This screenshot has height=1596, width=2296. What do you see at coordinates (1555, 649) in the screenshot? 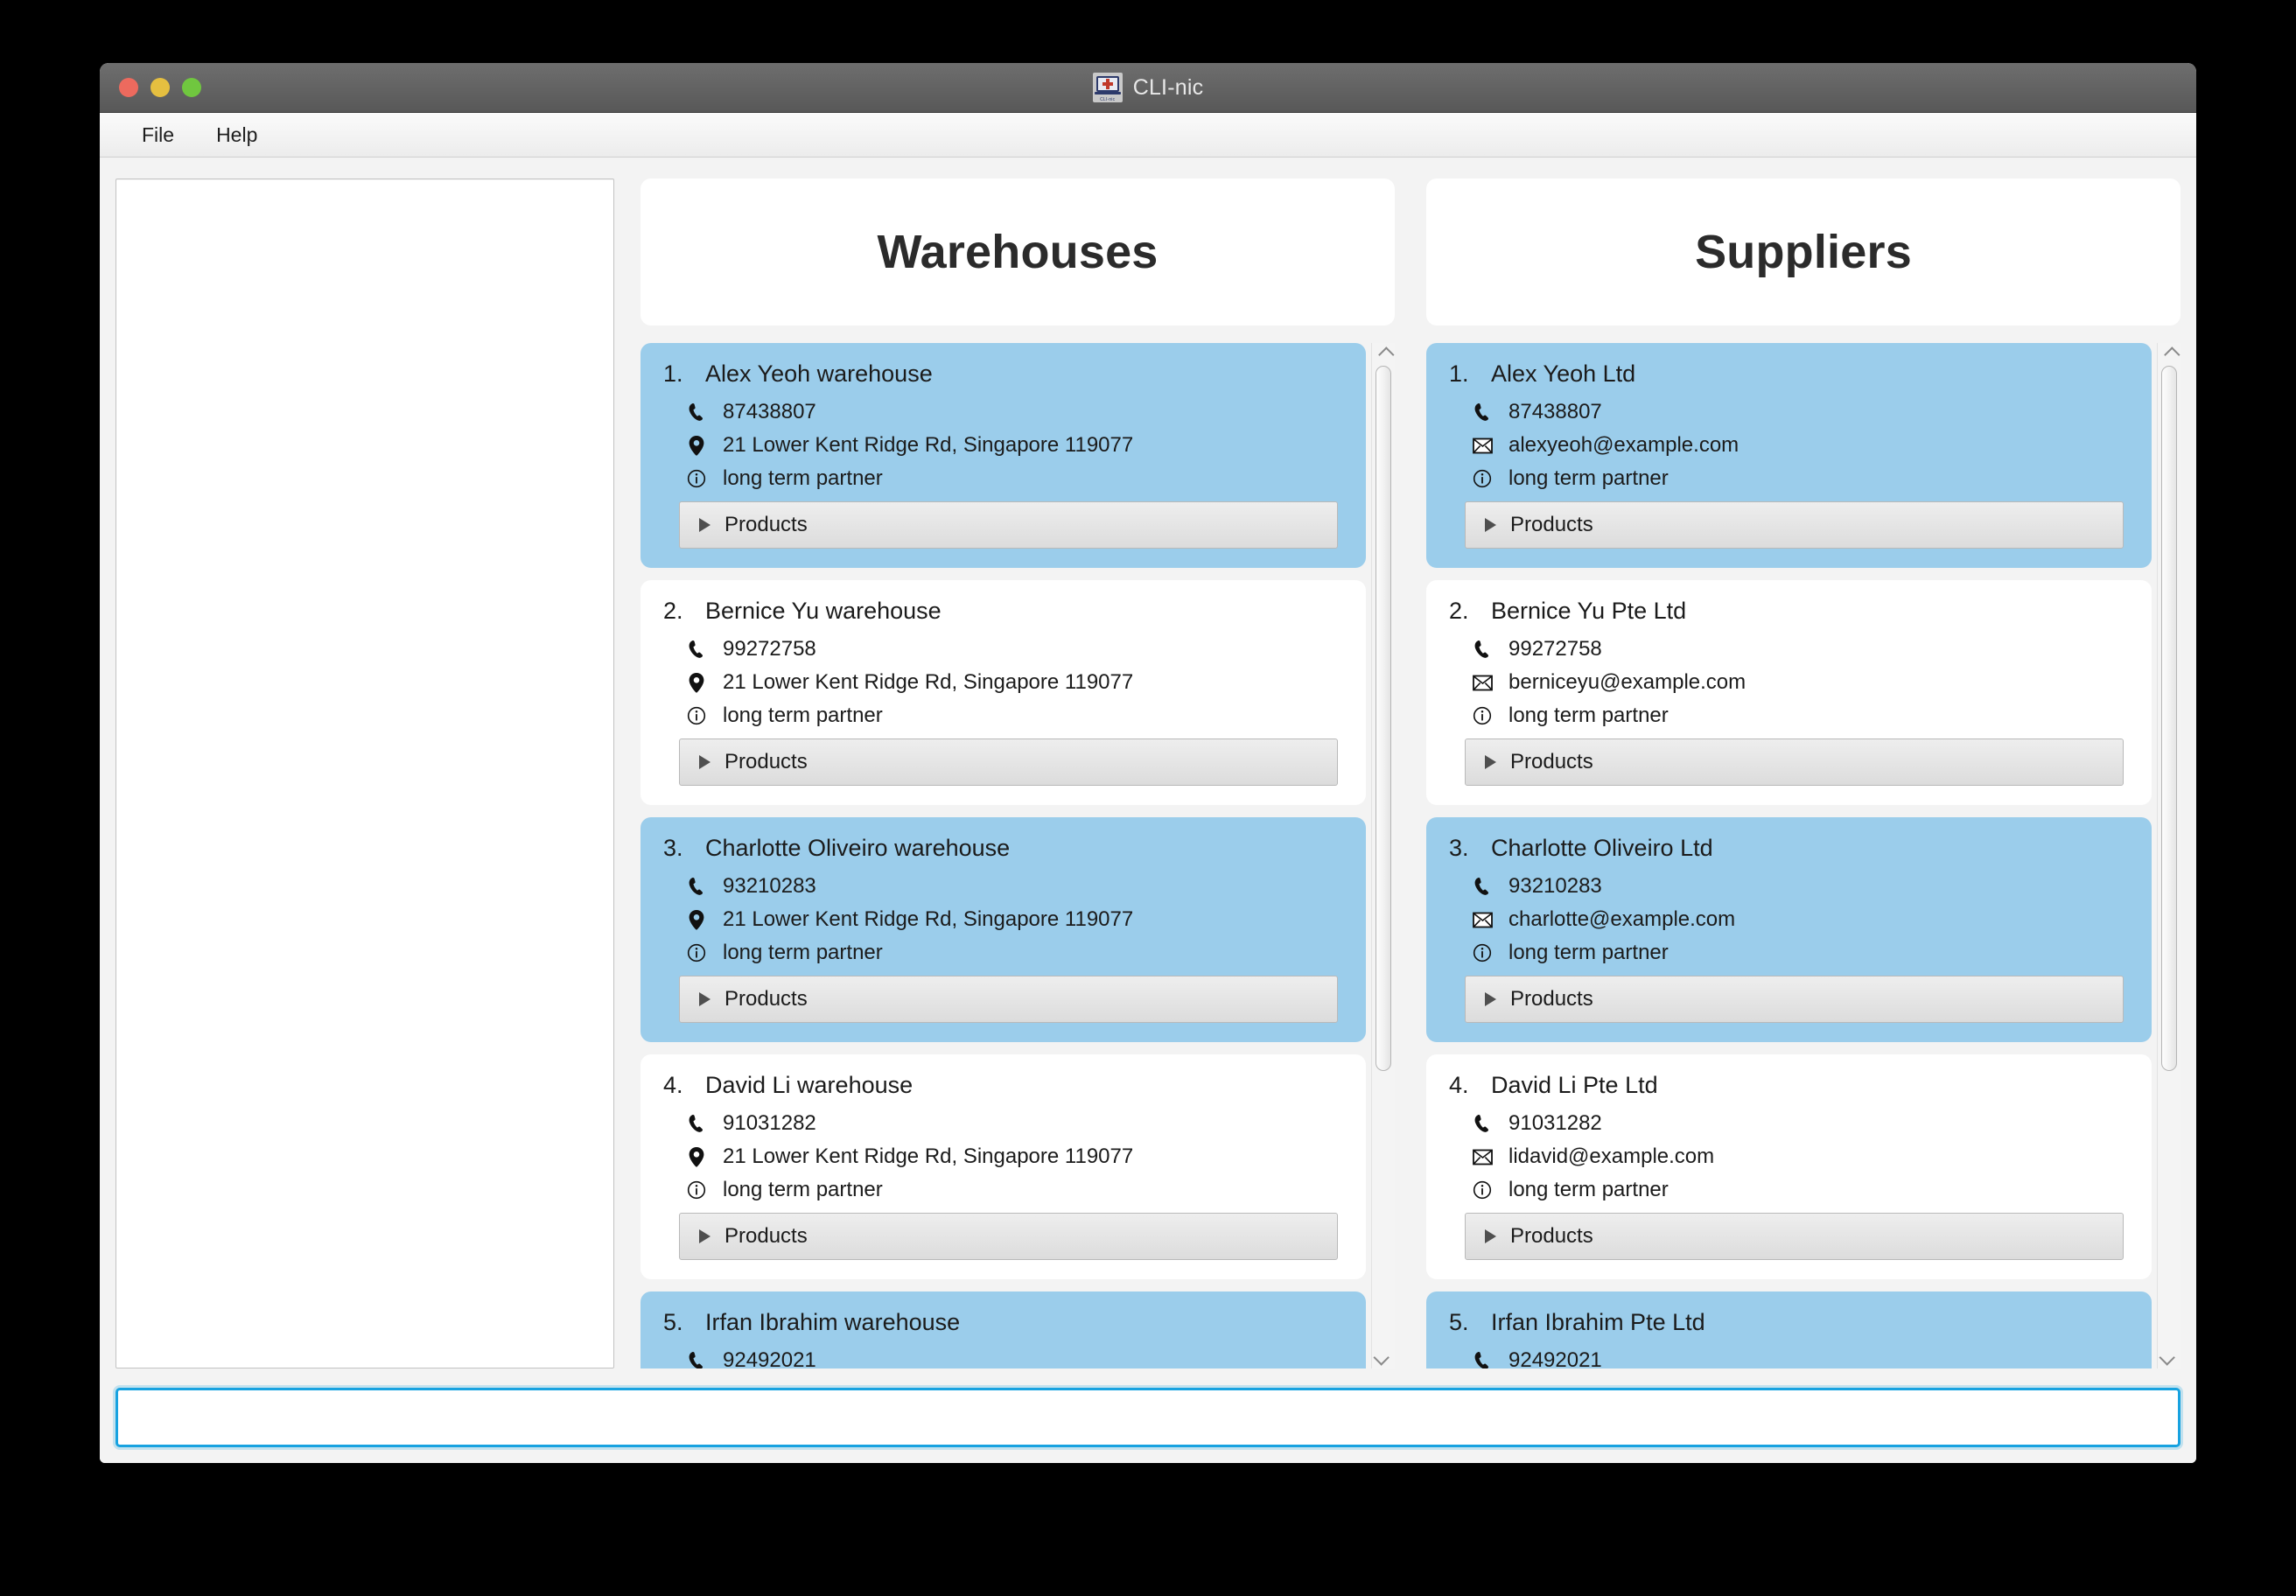
I see `phone-value: 99272758` at bounding box center [1555, 649].